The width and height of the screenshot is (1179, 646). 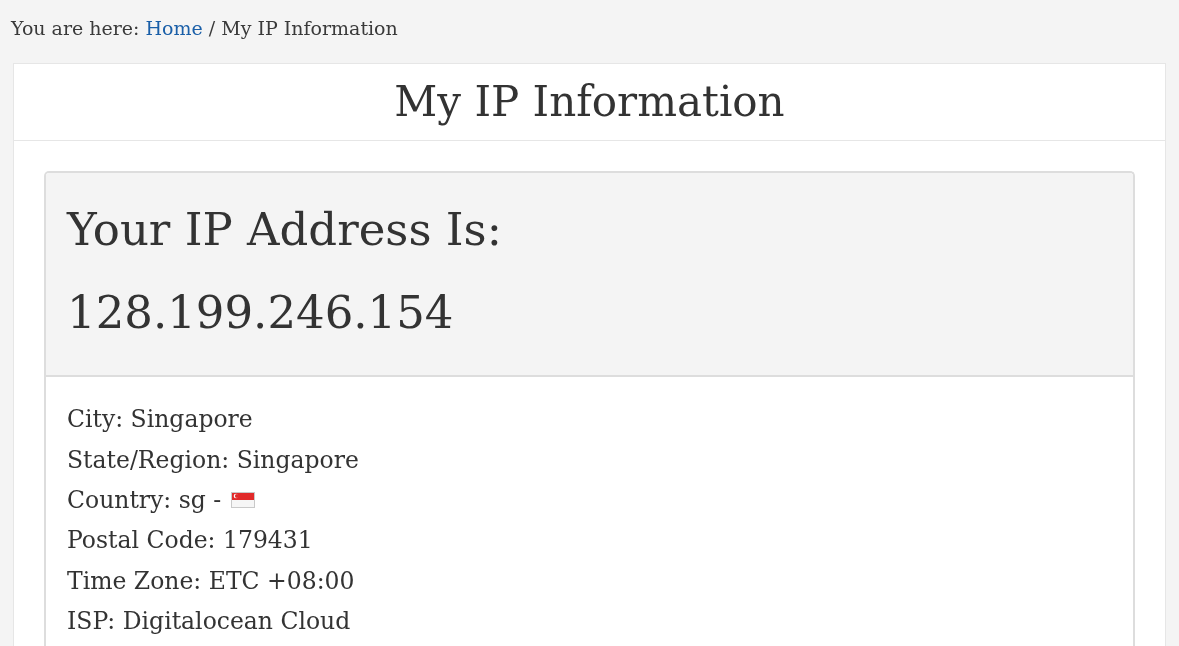 I want to click on flag-icon, so click(x=243, y=499).